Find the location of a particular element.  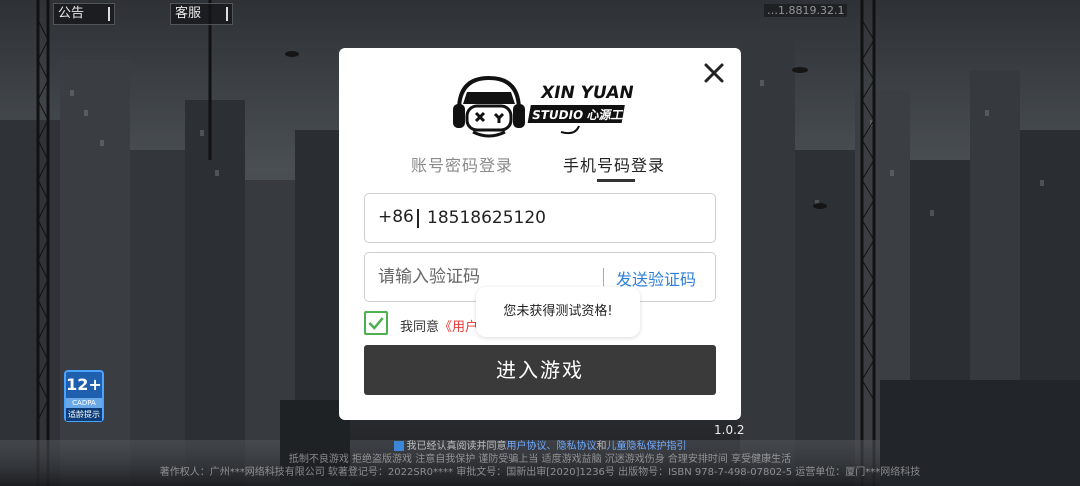

xin-yuan-studio-logo: XIN YUAN STUDIO 心源工作室 is located at coordinates (544, 106).